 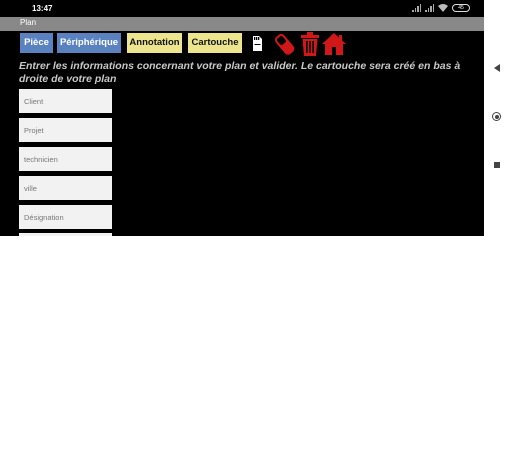 I want to click on designation-field, so click(x=65, y=217).